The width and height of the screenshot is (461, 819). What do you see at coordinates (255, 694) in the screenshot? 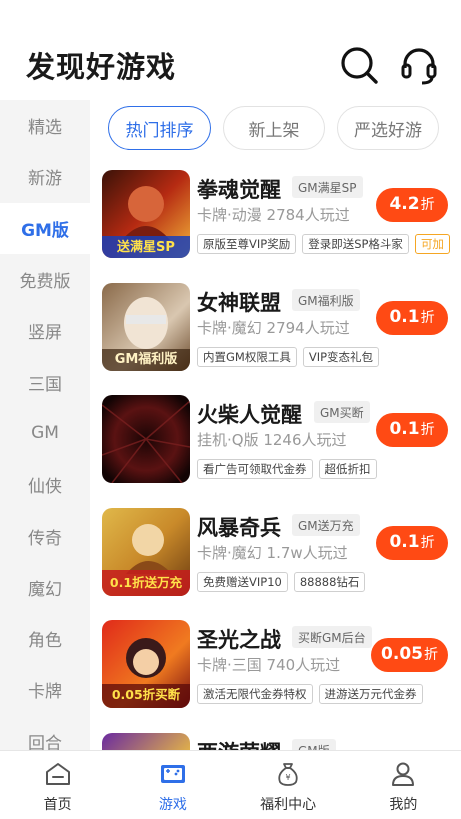
I see `feature-badge: 激活无限代金券特权` at bounding box center [255, 694].